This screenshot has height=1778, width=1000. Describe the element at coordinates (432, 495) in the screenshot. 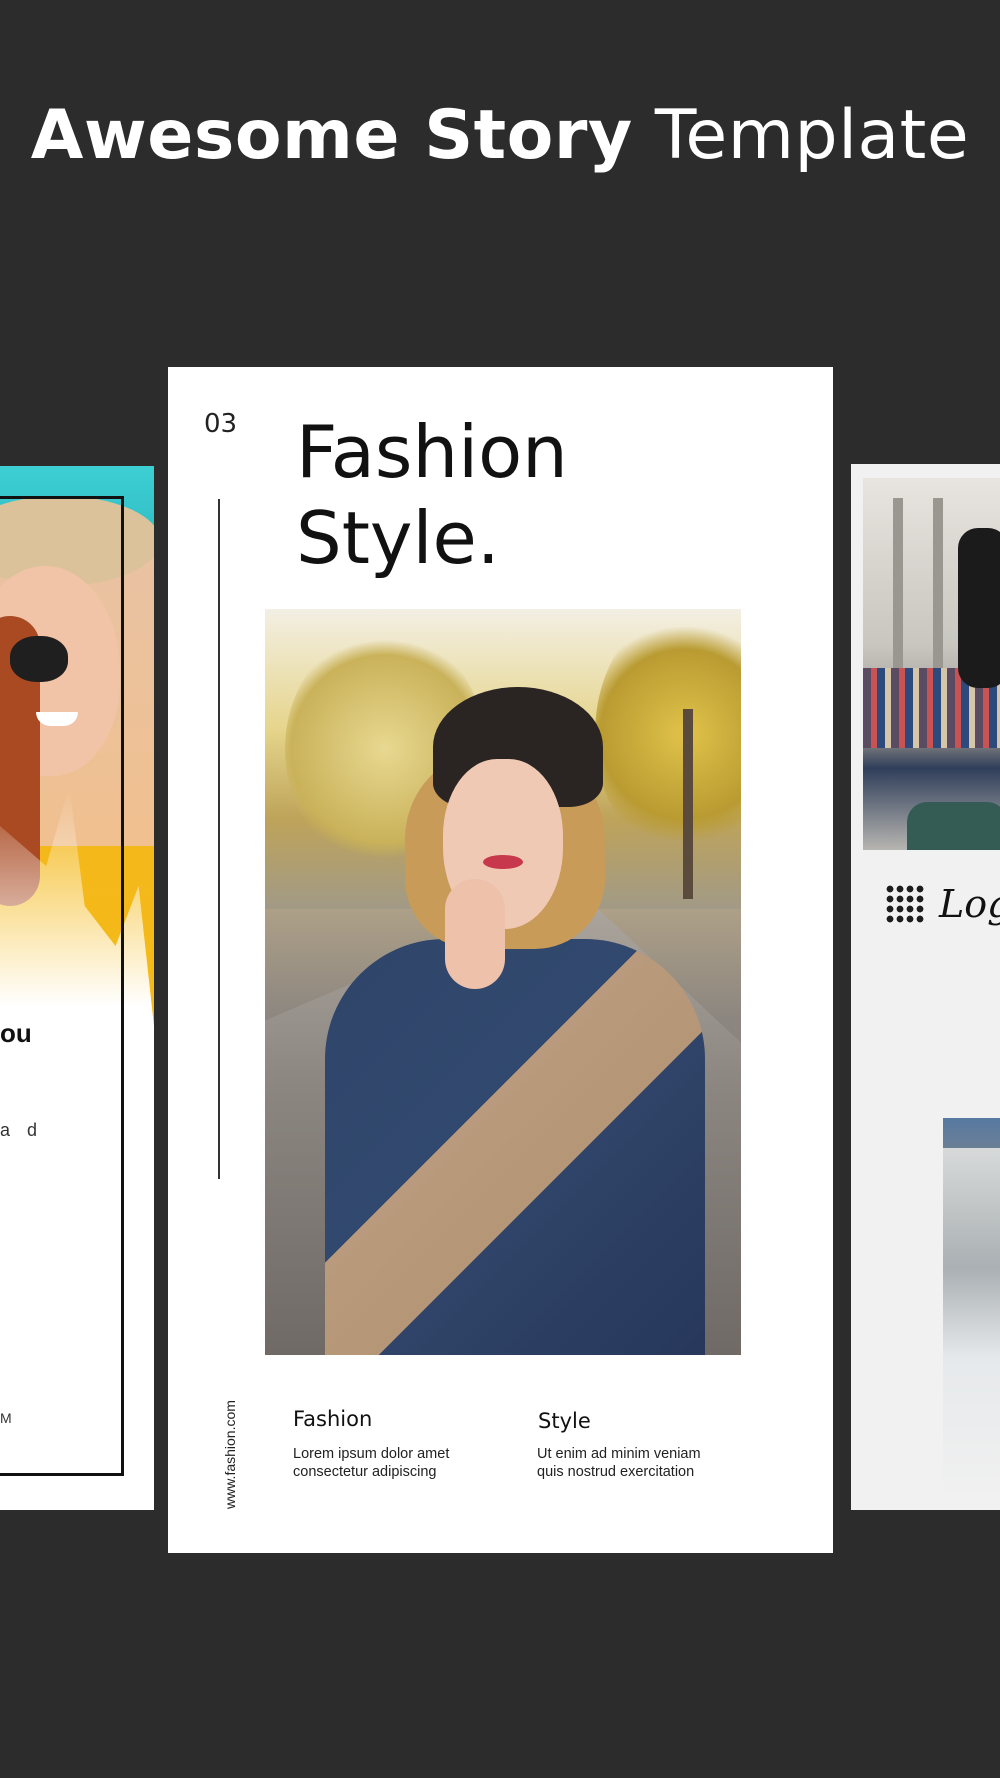

I see `story-title: Fashion Style.` at that location.